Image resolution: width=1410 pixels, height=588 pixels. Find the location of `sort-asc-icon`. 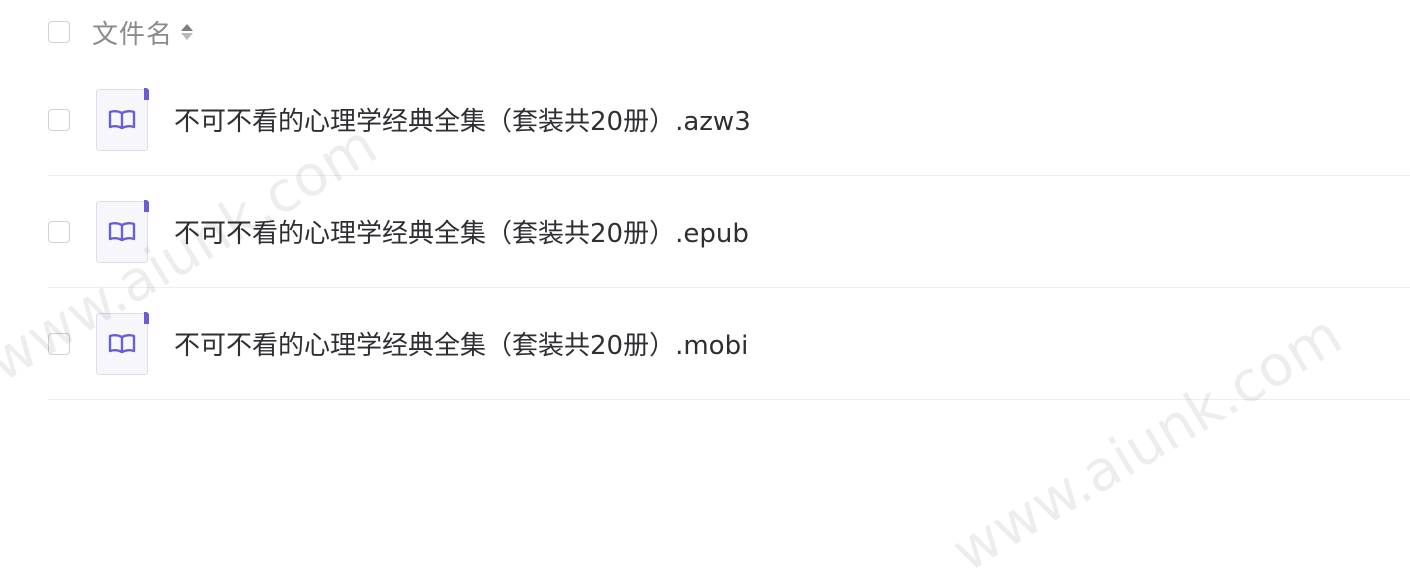

sort-asc-icon is located at coordinates (187, 27).